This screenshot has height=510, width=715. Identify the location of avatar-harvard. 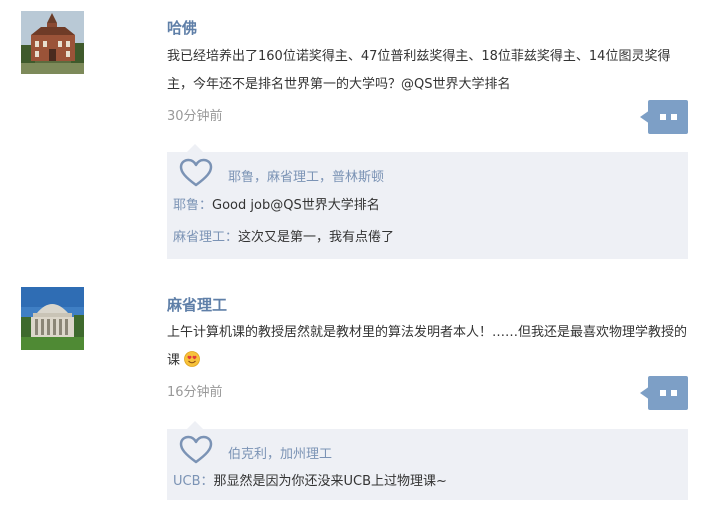
(52, 42).